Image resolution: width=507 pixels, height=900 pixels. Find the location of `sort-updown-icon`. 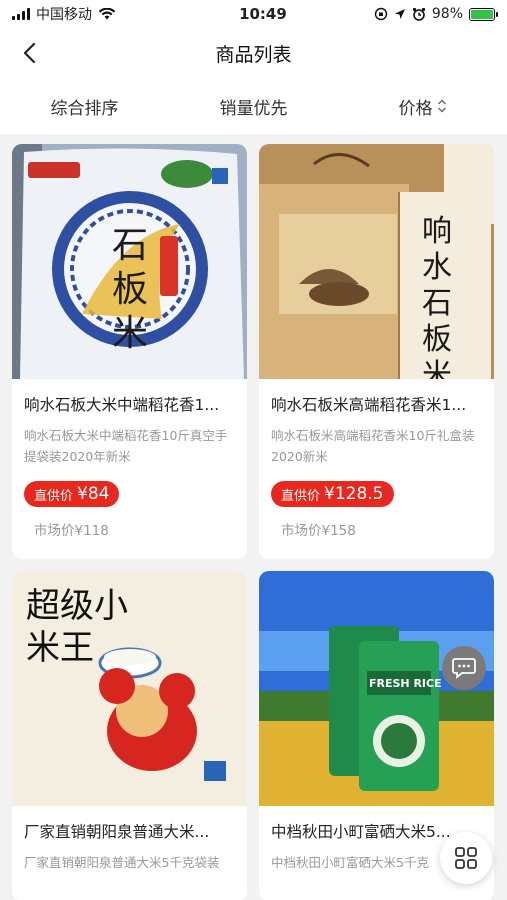

sort-updown-icon is located at coordinates (441, 106).